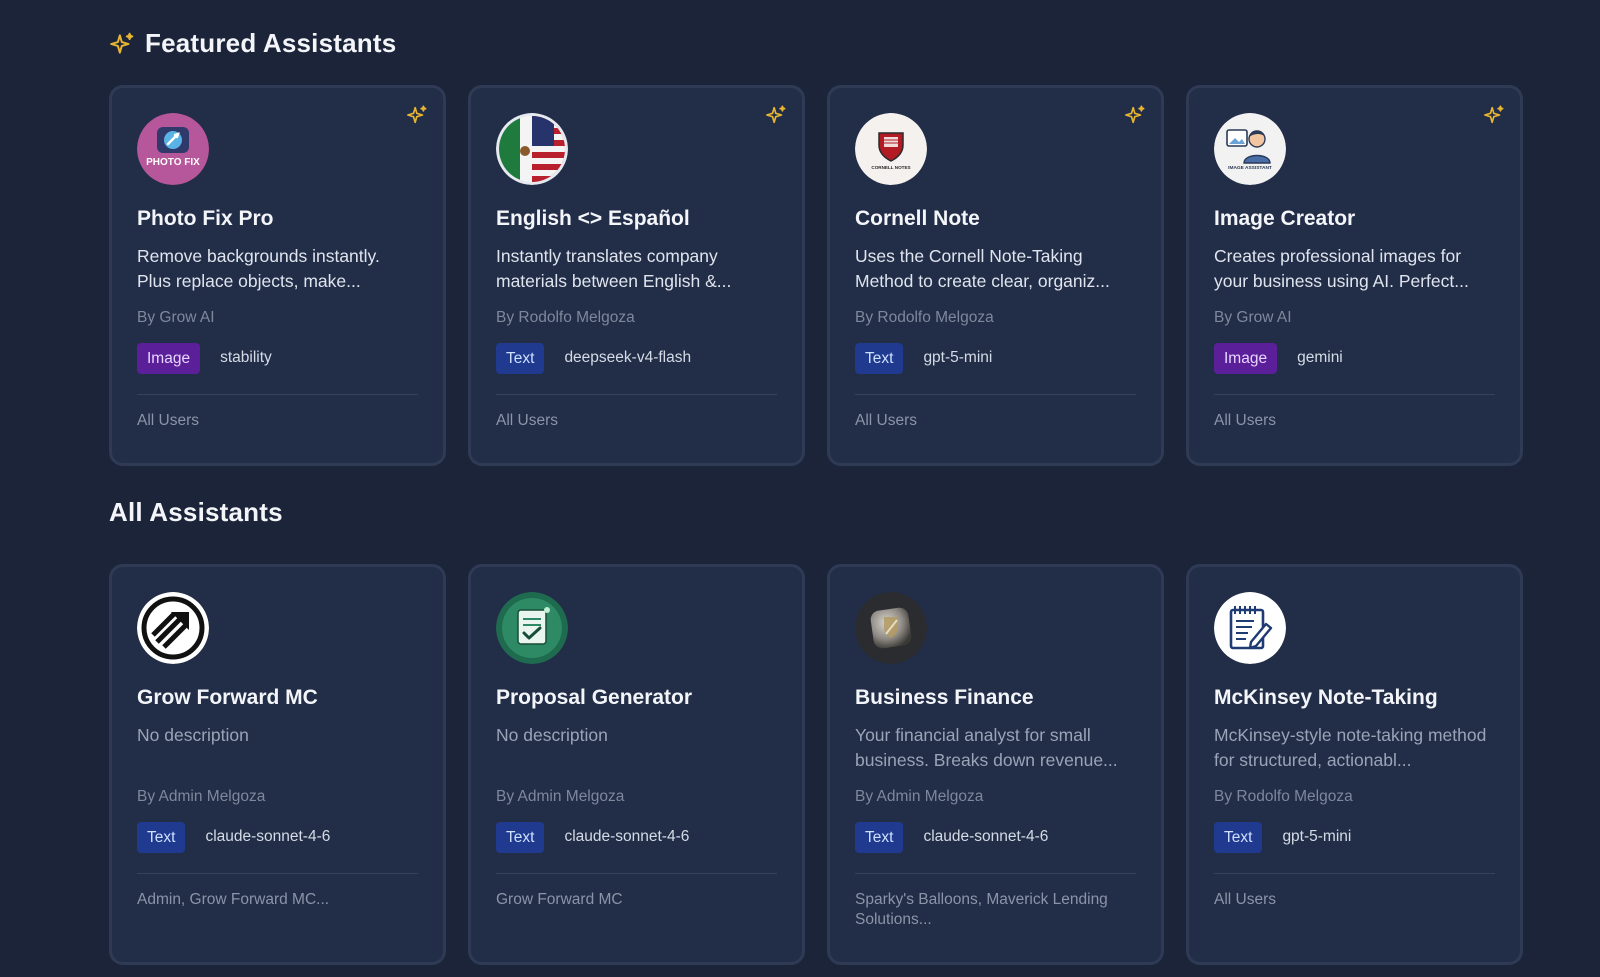 The width and height of the screenshot is (1600, 977). I want to click on assistant-tags: Text deepseek-v4-flash, so click(636, 358).